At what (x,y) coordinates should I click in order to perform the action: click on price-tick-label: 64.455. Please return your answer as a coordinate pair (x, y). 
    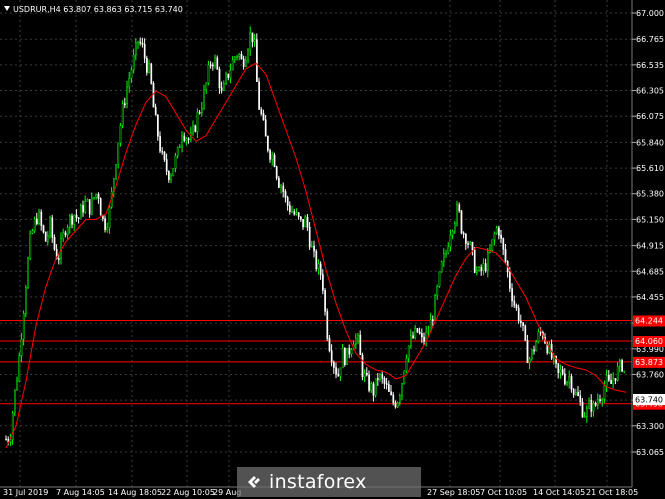
    Looking at the image, I should click on (650, 297).